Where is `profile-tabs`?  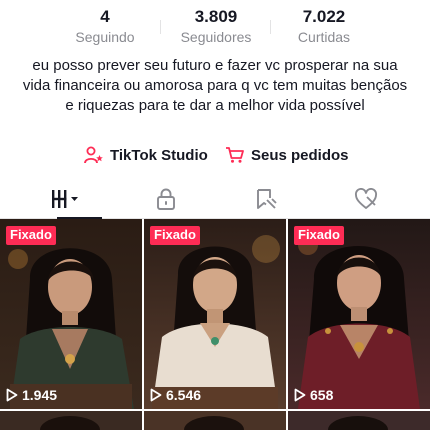
profile-tabs is located at coordinates (215, 199).